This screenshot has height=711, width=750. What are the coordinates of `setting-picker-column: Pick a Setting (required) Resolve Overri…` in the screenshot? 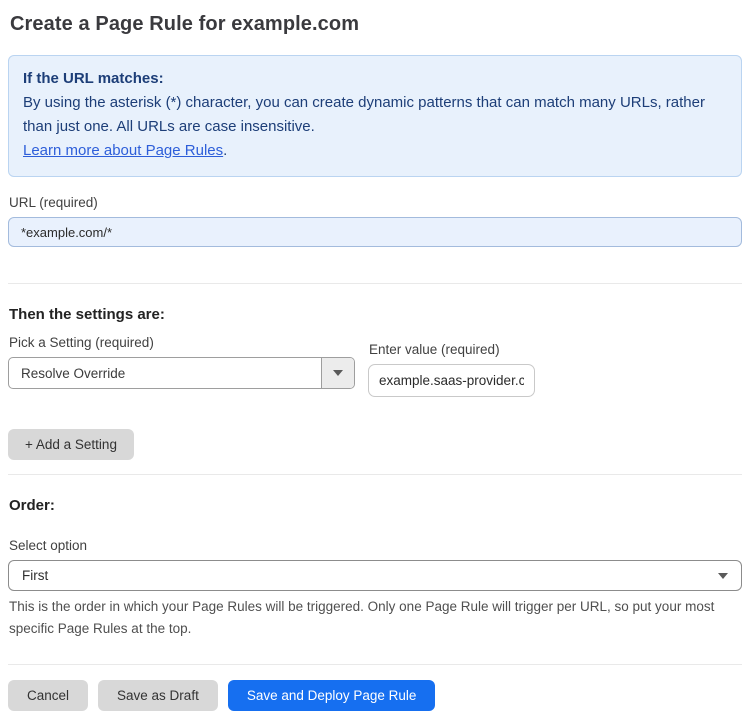 It's located at (181, 362).